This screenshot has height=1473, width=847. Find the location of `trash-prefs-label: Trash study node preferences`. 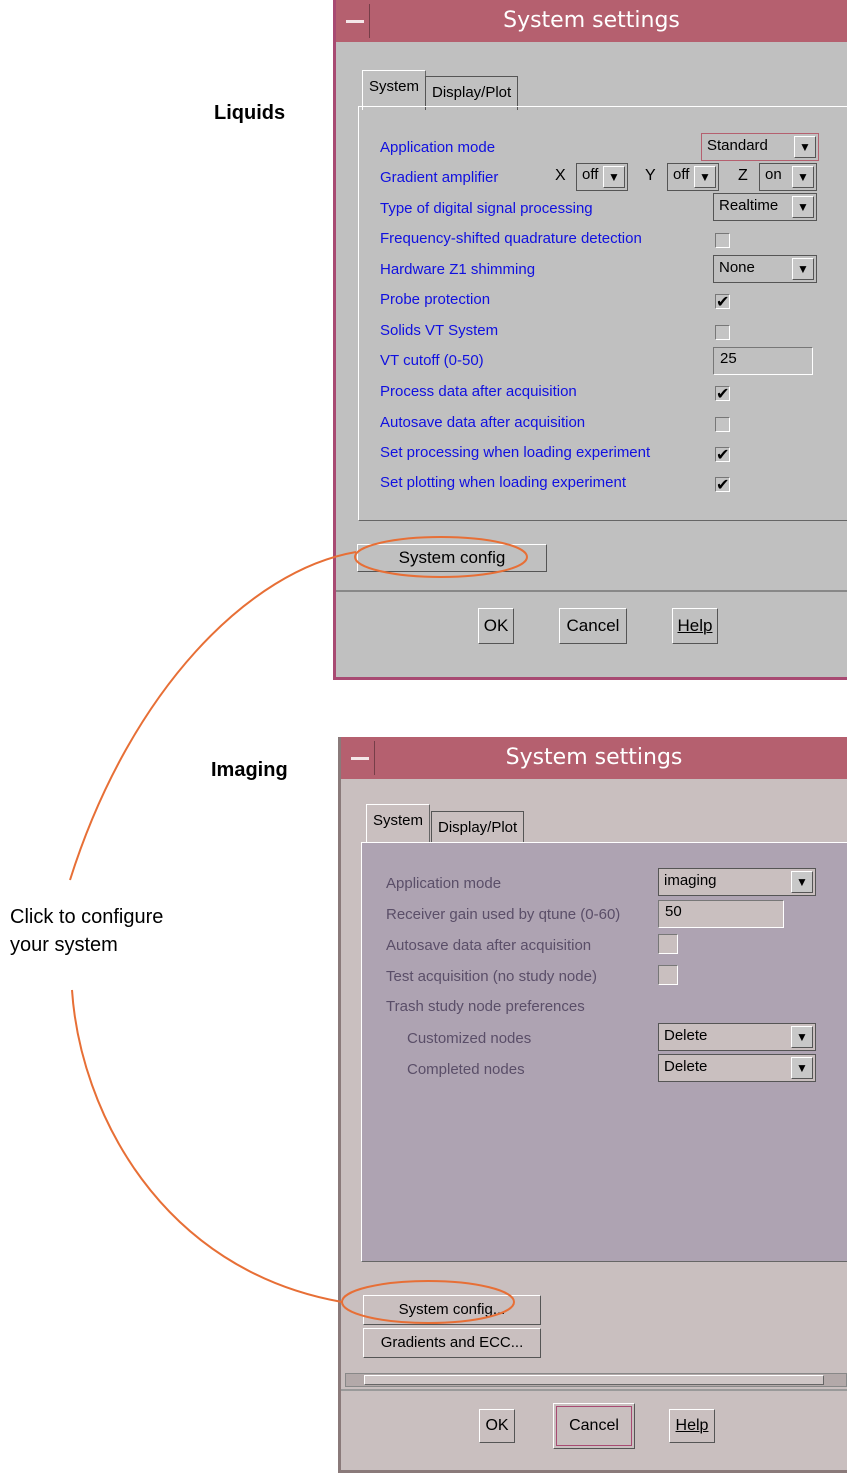

trash-prefs-label: Trash study node preferences is located at coordinates (485, 1006).